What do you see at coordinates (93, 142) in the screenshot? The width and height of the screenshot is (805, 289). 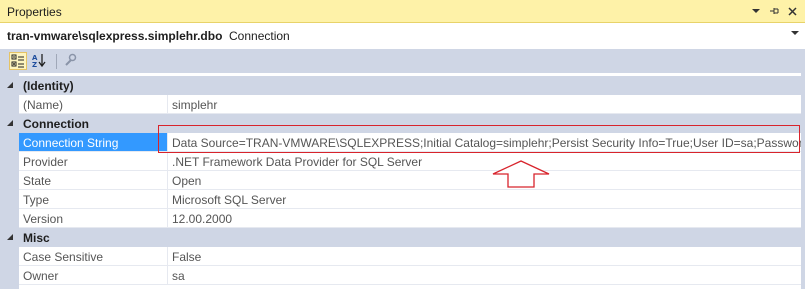 I see `property-name: Connection String` at bounding box center [93, 142].